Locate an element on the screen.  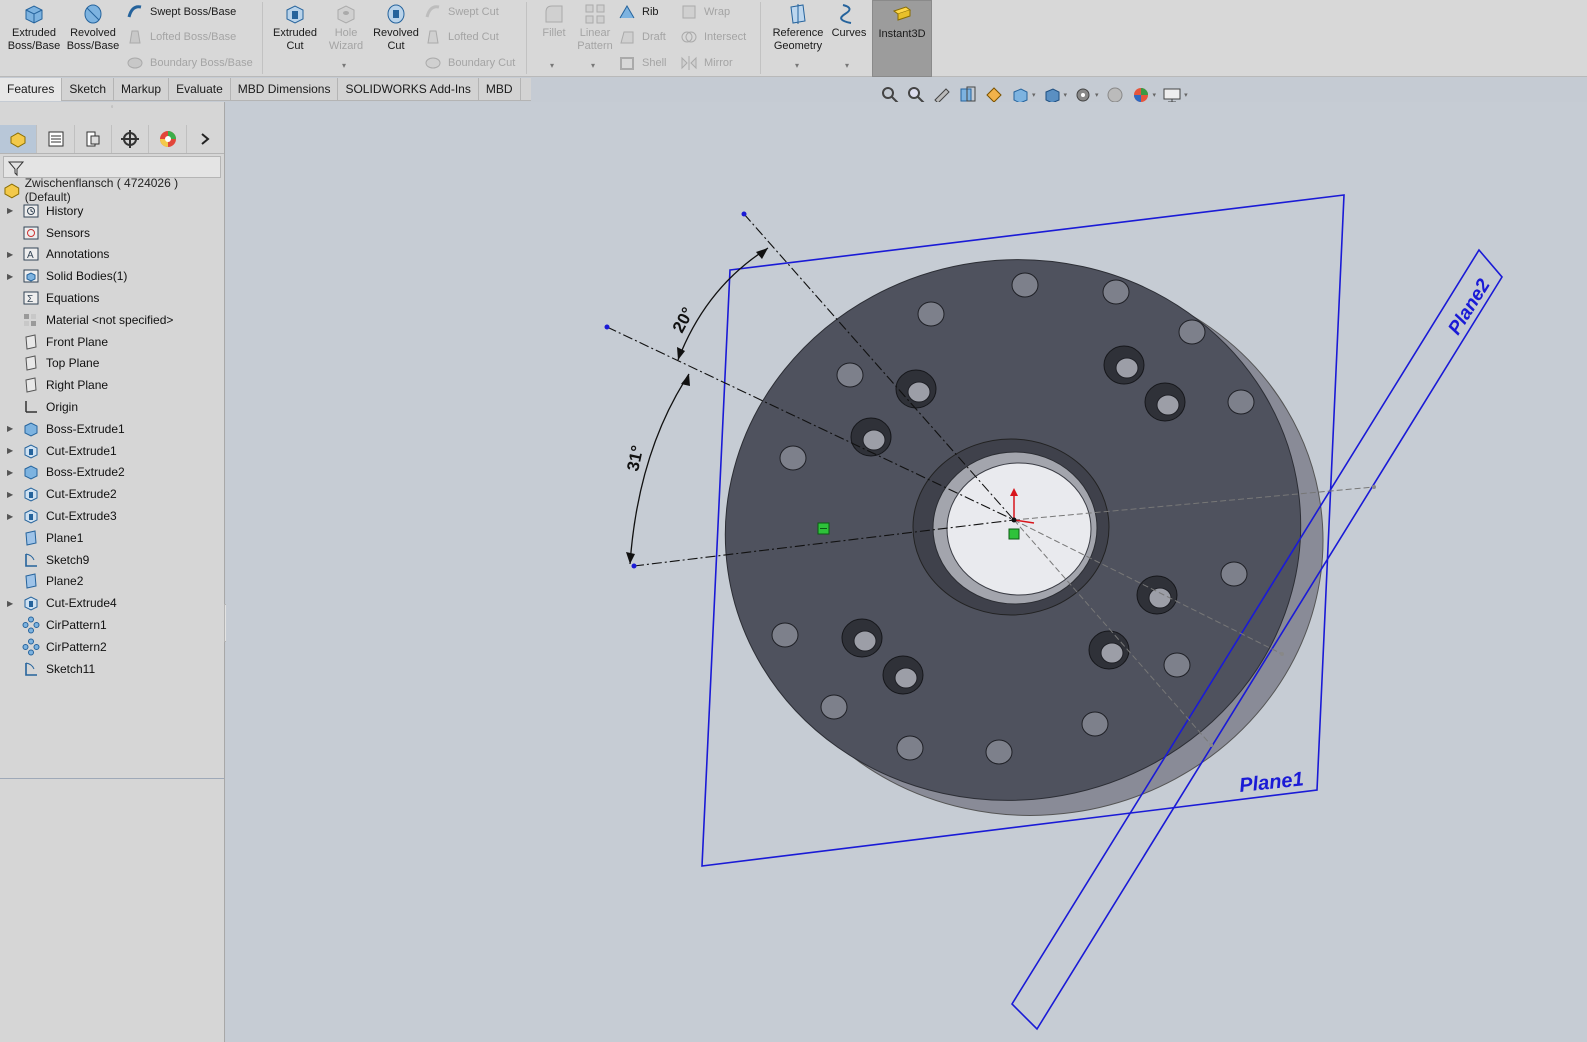
display-style-dropdown-icon: ▾ is located at coordinates (1066, 95).